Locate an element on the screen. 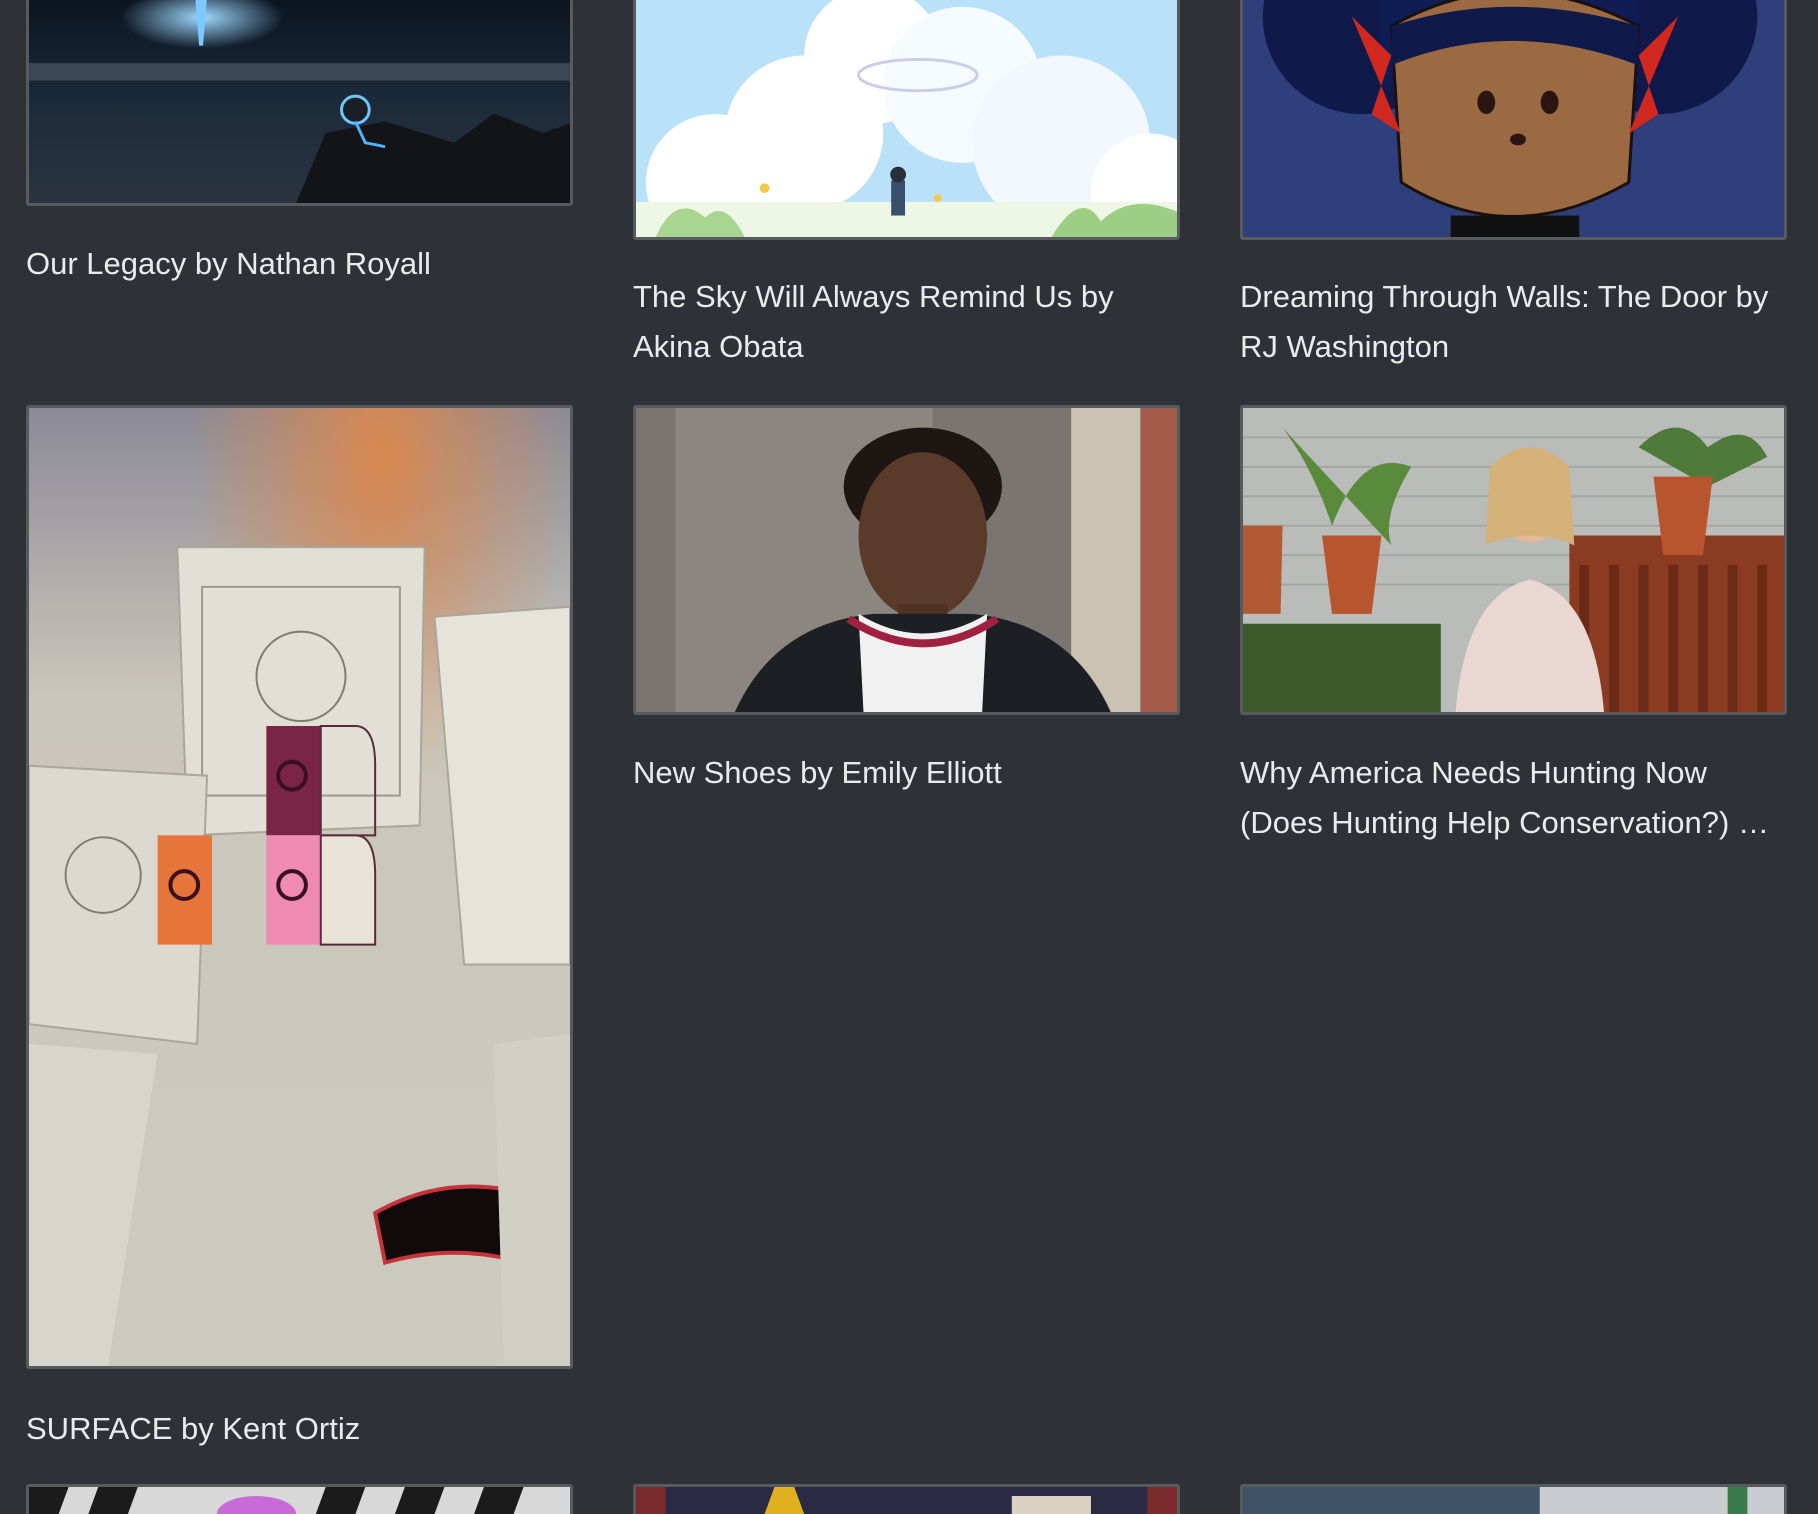  video-thumbnail-row3-col3 is located at coordinates (1513, 1499).